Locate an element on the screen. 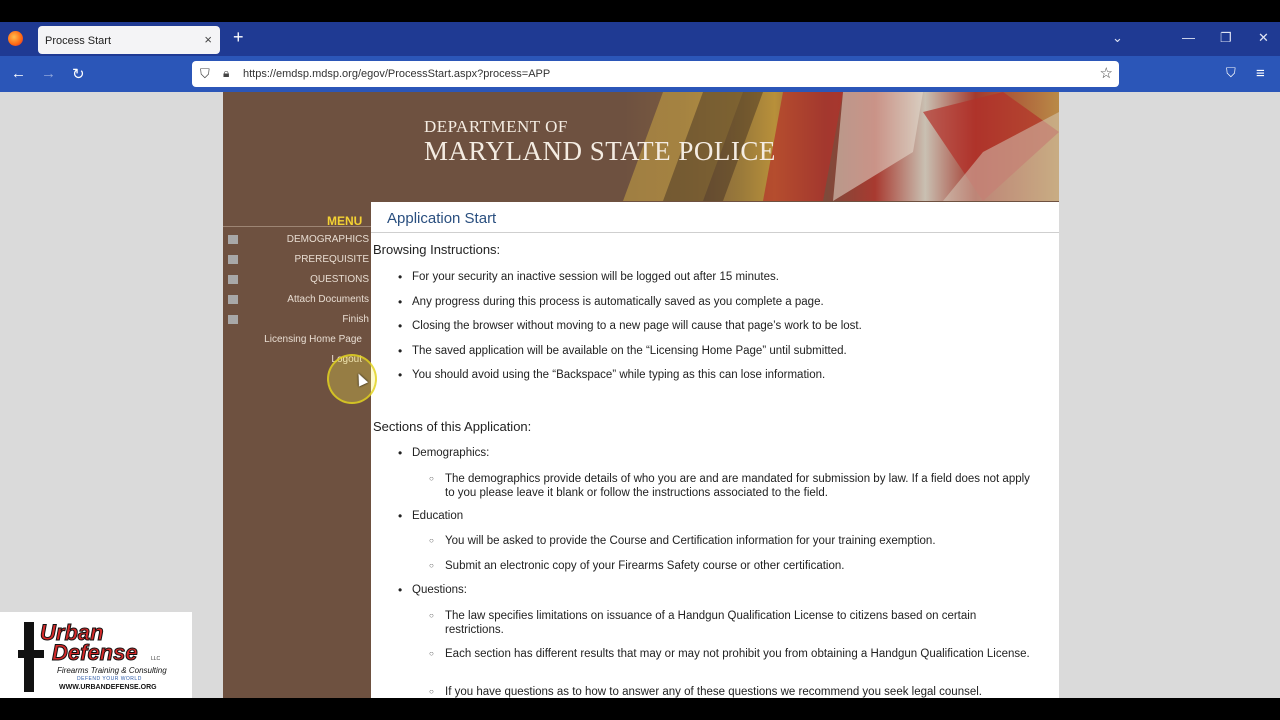 The width and height of the screenshot is (1280, 720). lock-icon: 🔒︎ is located at coordinates (226, 73).